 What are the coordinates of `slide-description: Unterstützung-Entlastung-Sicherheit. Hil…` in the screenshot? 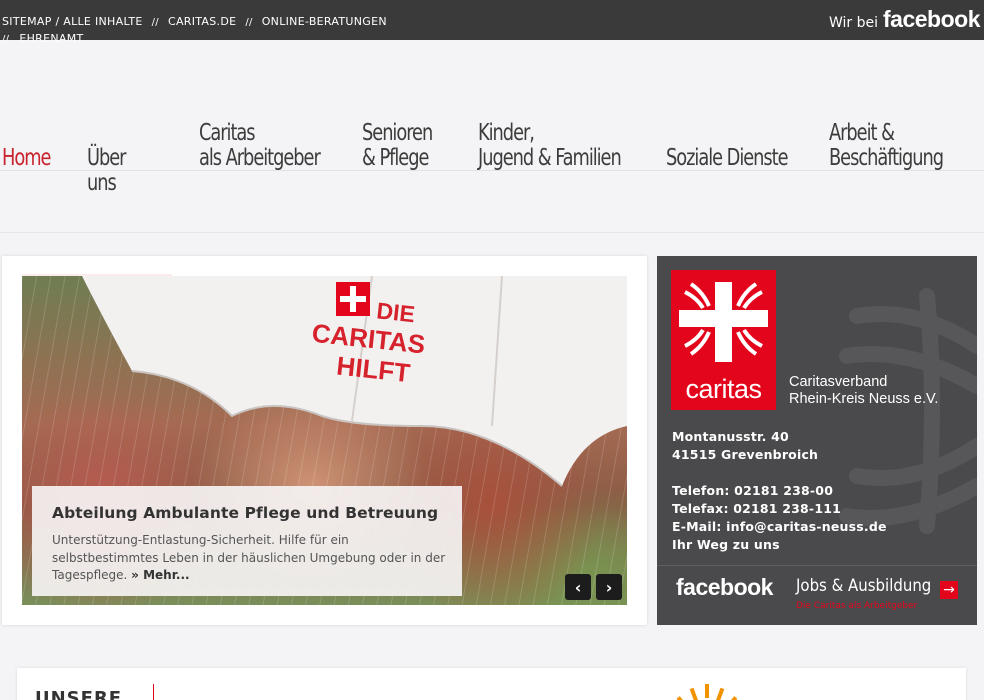 It's located at (249, 557).